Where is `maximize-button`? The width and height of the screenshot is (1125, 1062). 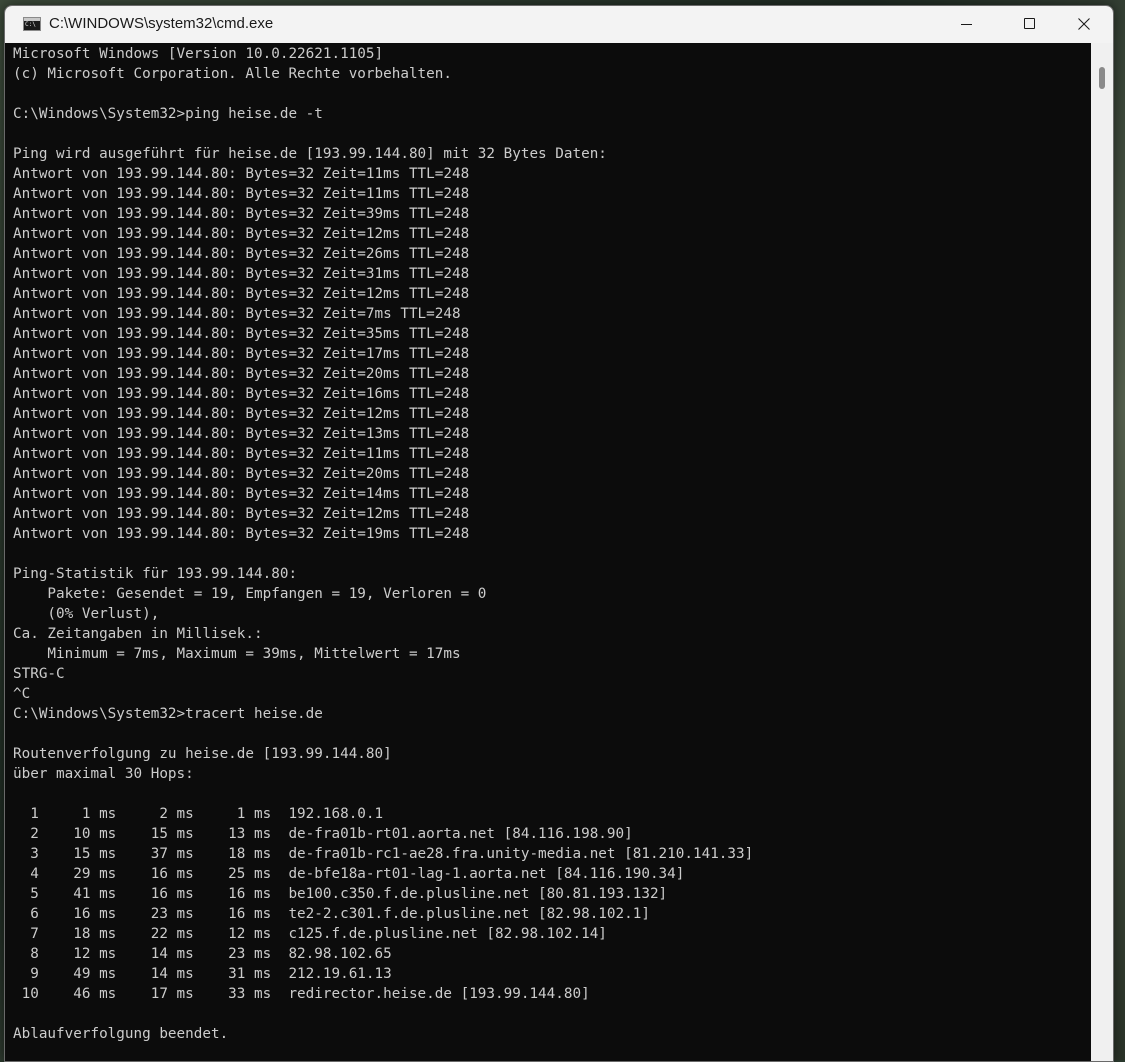 maximize-button is located at coordinates (1028, 24).